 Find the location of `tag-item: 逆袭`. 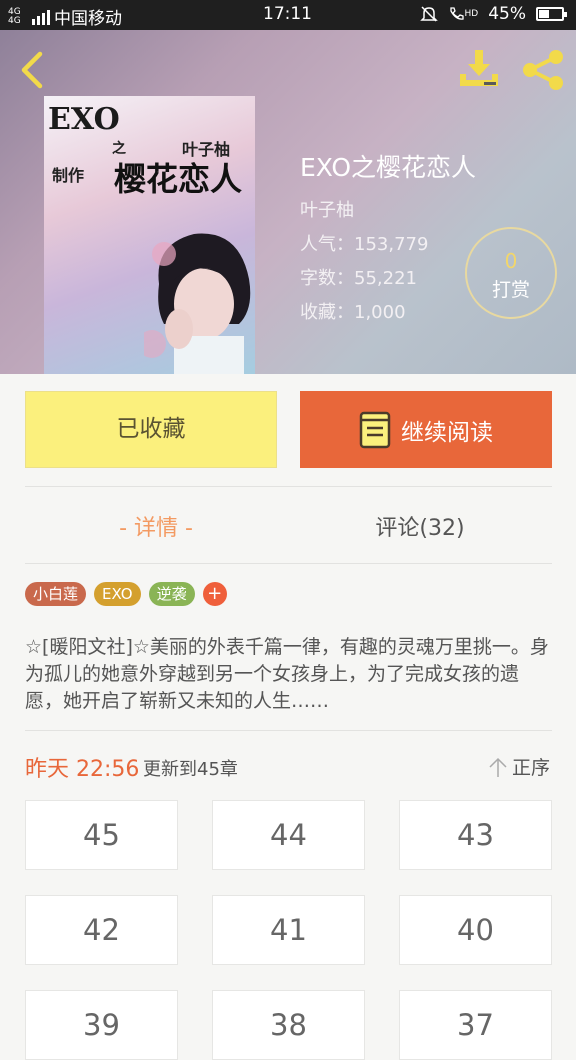

tag-item: 逆袭 is located at coordinates (171, 594).